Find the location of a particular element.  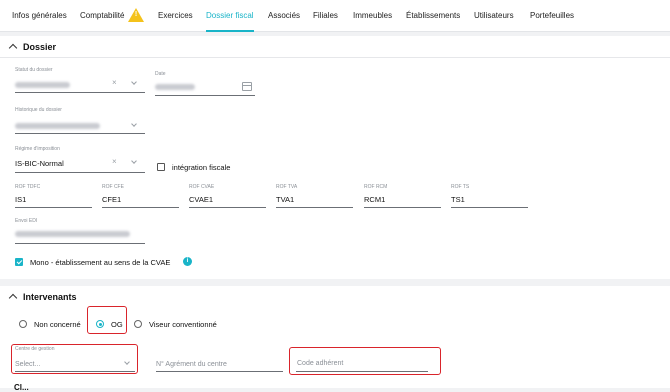

tab-etablissements: Établissements is located at coordinates (433, 16).